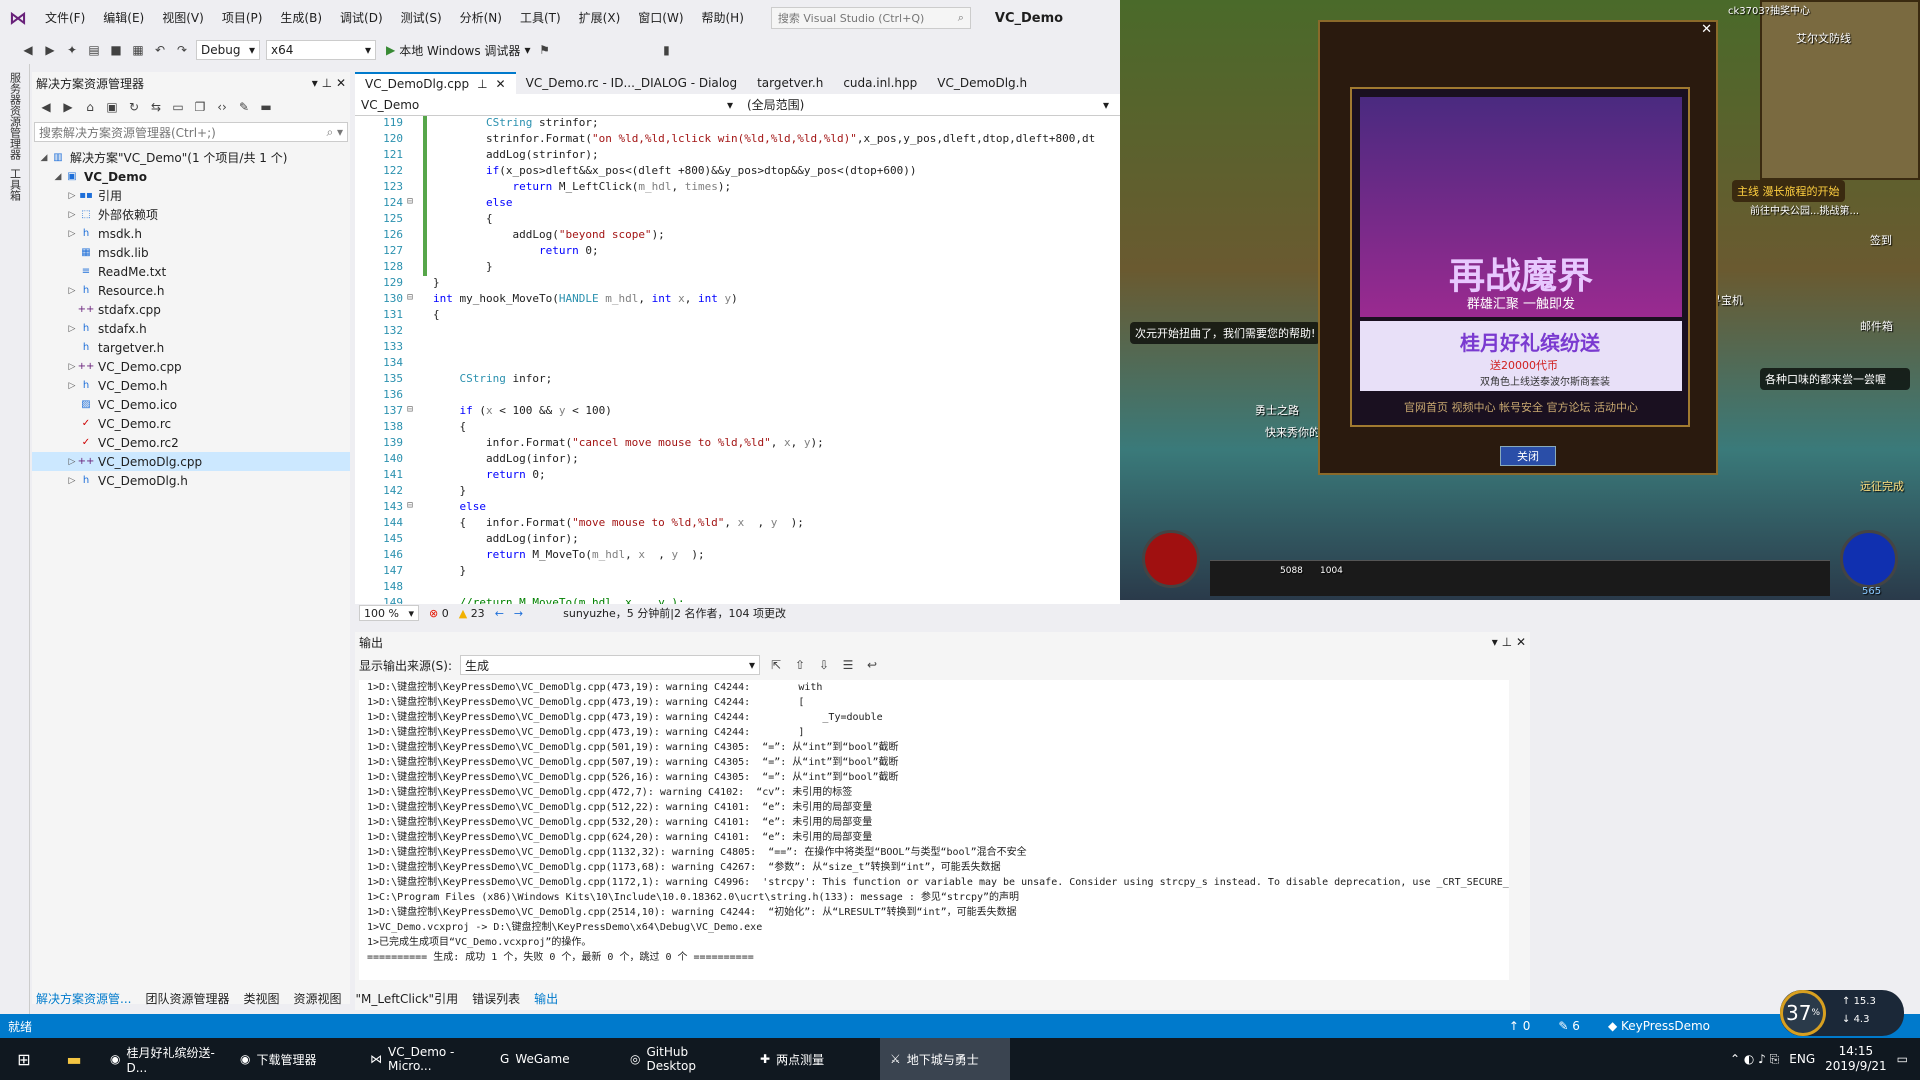  What do you see at coordinates (547, 104) in the screenshot?
I see `project-nav-select: VC_Demo ▾` at bounding box center [547, 104].